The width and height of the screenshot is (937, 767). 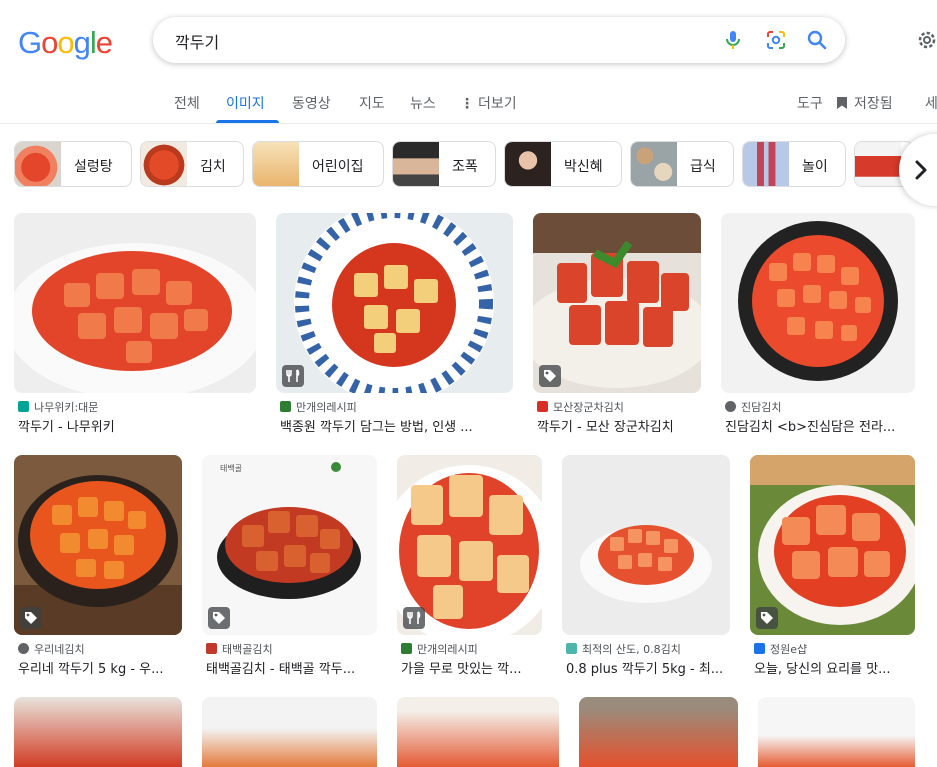 What do you see at coordinates (318, 164) in the screenshot?
I see `chip-daycare: 어린이집` at bounding box center [318, 164].